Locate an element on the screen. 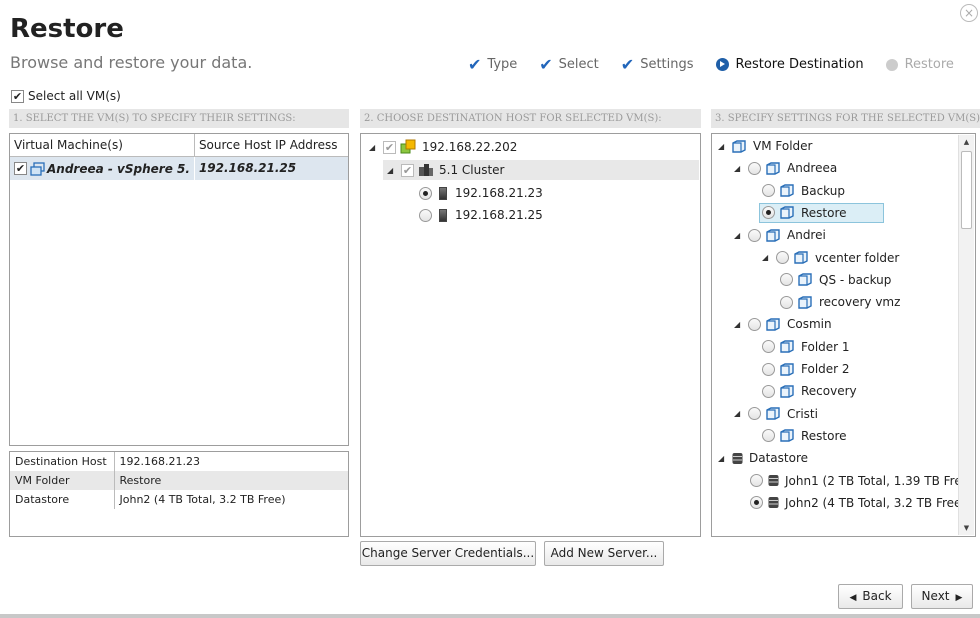 The width and height of the screenshot is (980, 618). tree-item: ◢ Cosmin is located at coordinates (783, 324).